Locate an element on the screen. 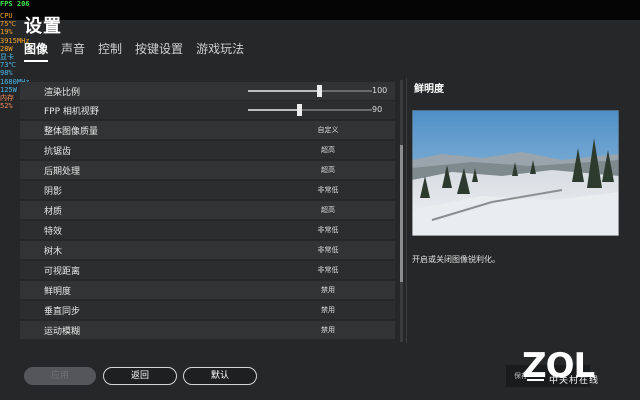 This screenshot has height=400, width=640. setting-label: 运动模糊 is located at coordinates (62, 332).